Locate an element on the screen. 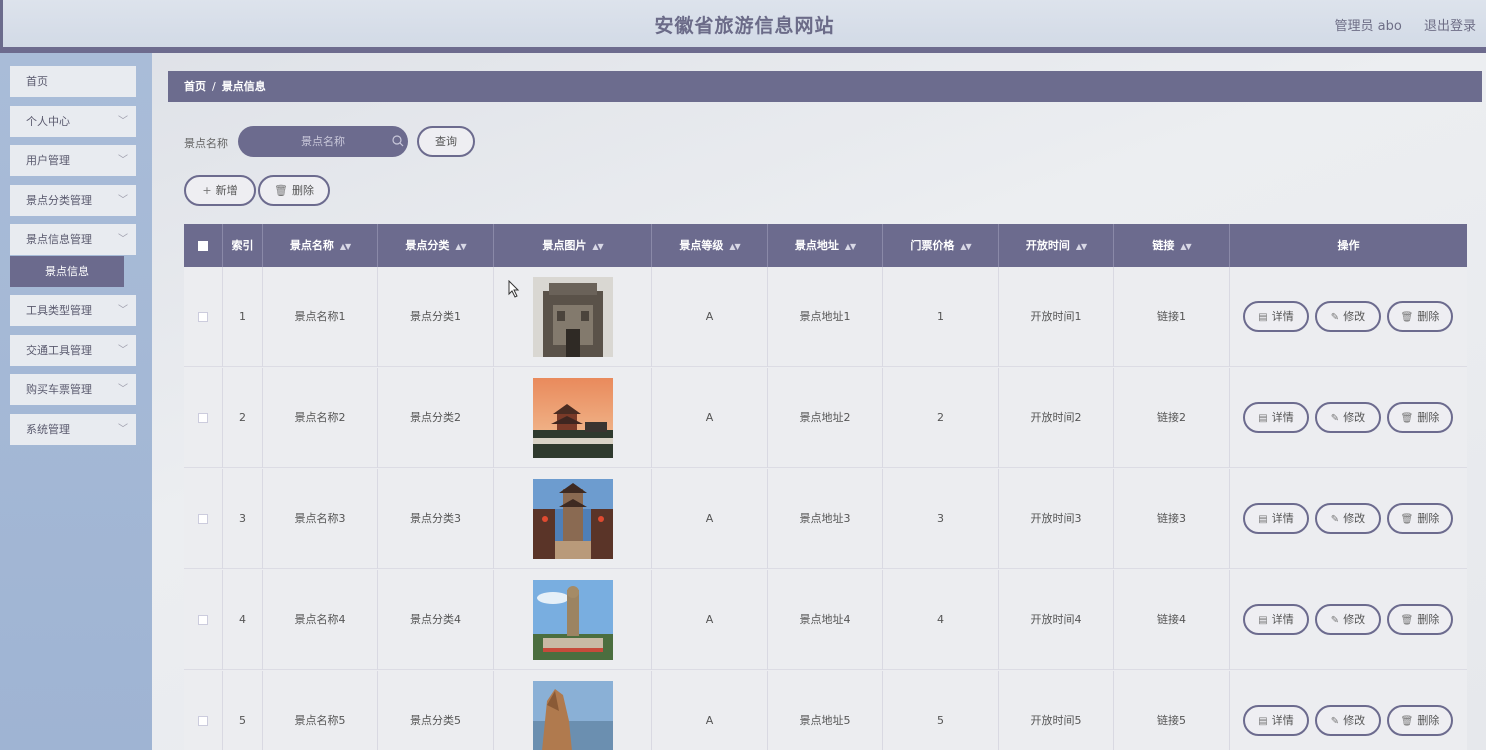  sidebar-item-tool-type-management: 工具类型管理 ﹀ is located at coordinates (73, 310).